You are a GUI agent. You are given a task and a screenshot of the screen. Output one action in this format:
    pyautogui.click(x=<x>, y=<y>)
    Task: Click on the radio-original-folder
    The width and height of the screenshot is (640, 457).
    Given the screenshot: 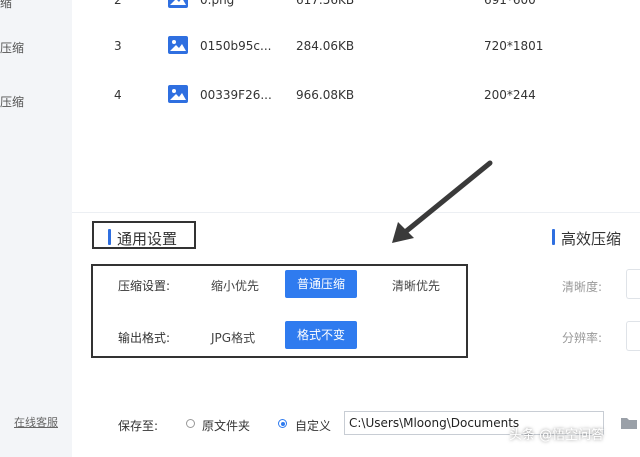 What is the action you would take?
    pyautogui.click(x=190, y=423)
    